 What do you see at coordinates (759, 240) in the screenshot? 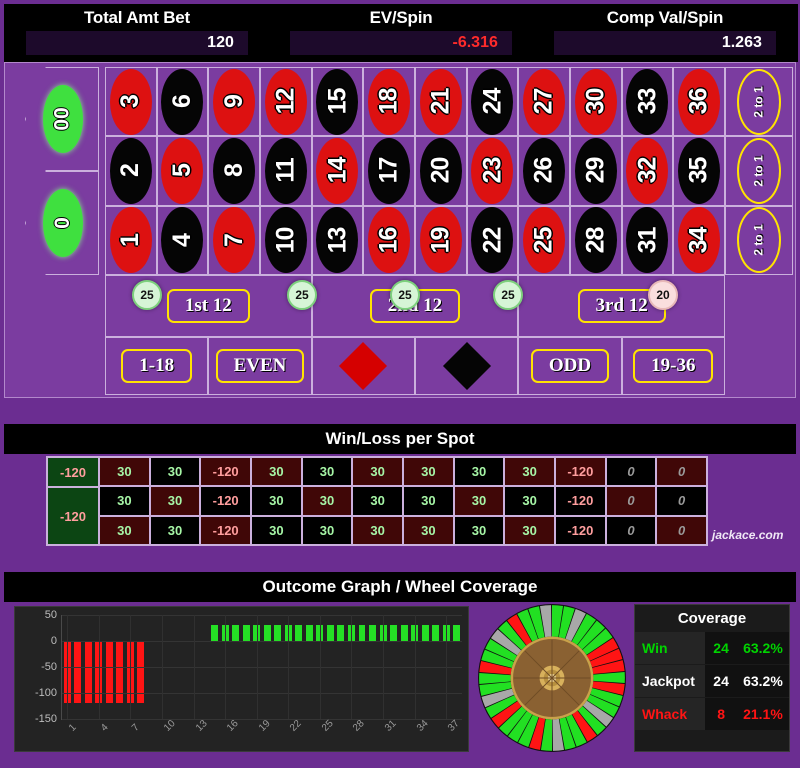
I see `column-bet-3: 2 to 1` at bounding box center [759, 240].